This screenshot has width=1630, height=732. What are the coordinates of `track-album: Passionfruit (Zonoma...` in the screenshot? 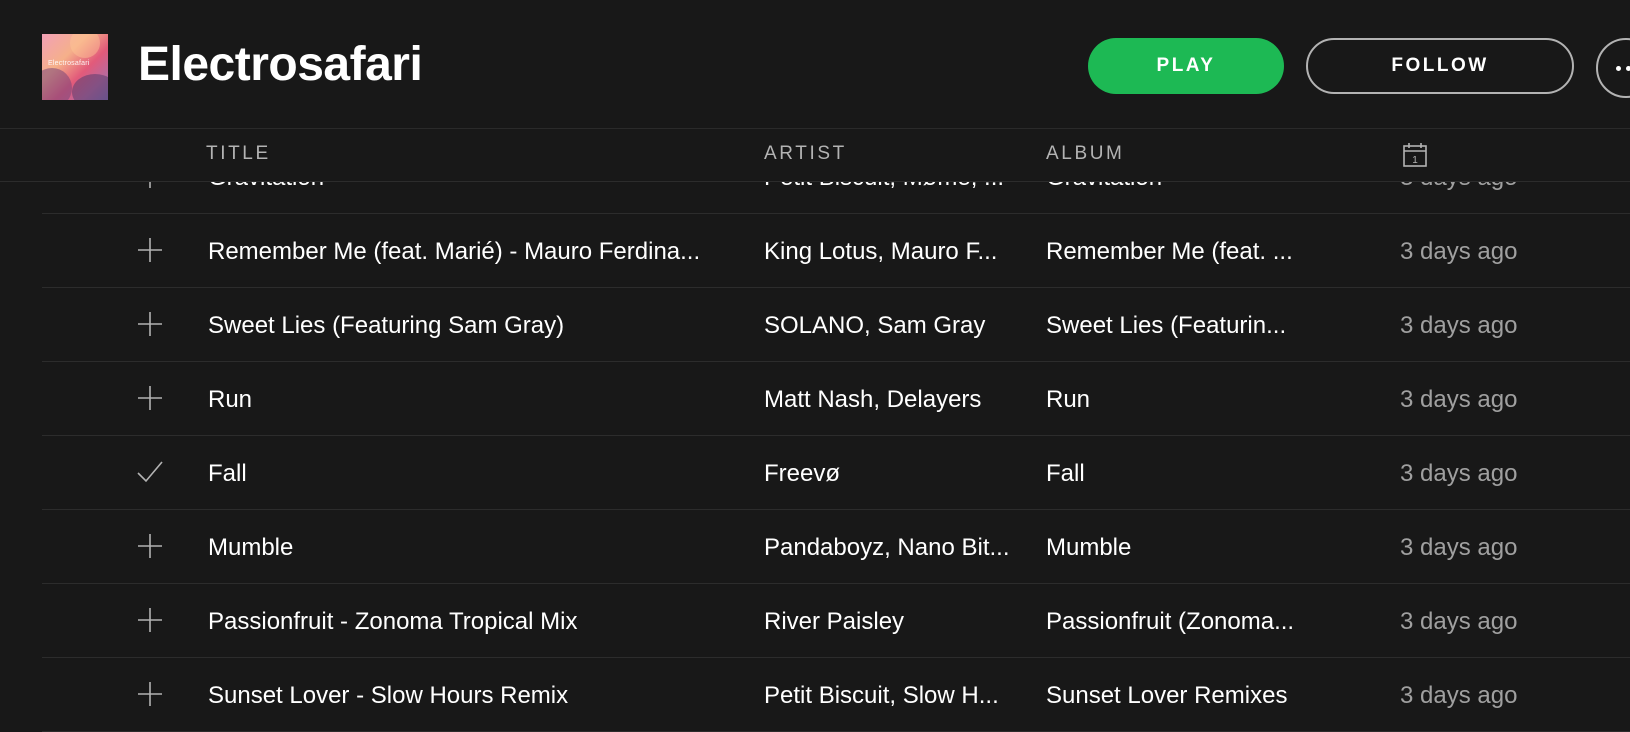 It's located at (1181, 622).